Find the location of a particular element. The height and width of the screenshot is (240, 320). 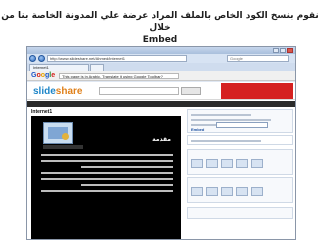

caption-line-2: Embed is located at coordinates (160, 40).